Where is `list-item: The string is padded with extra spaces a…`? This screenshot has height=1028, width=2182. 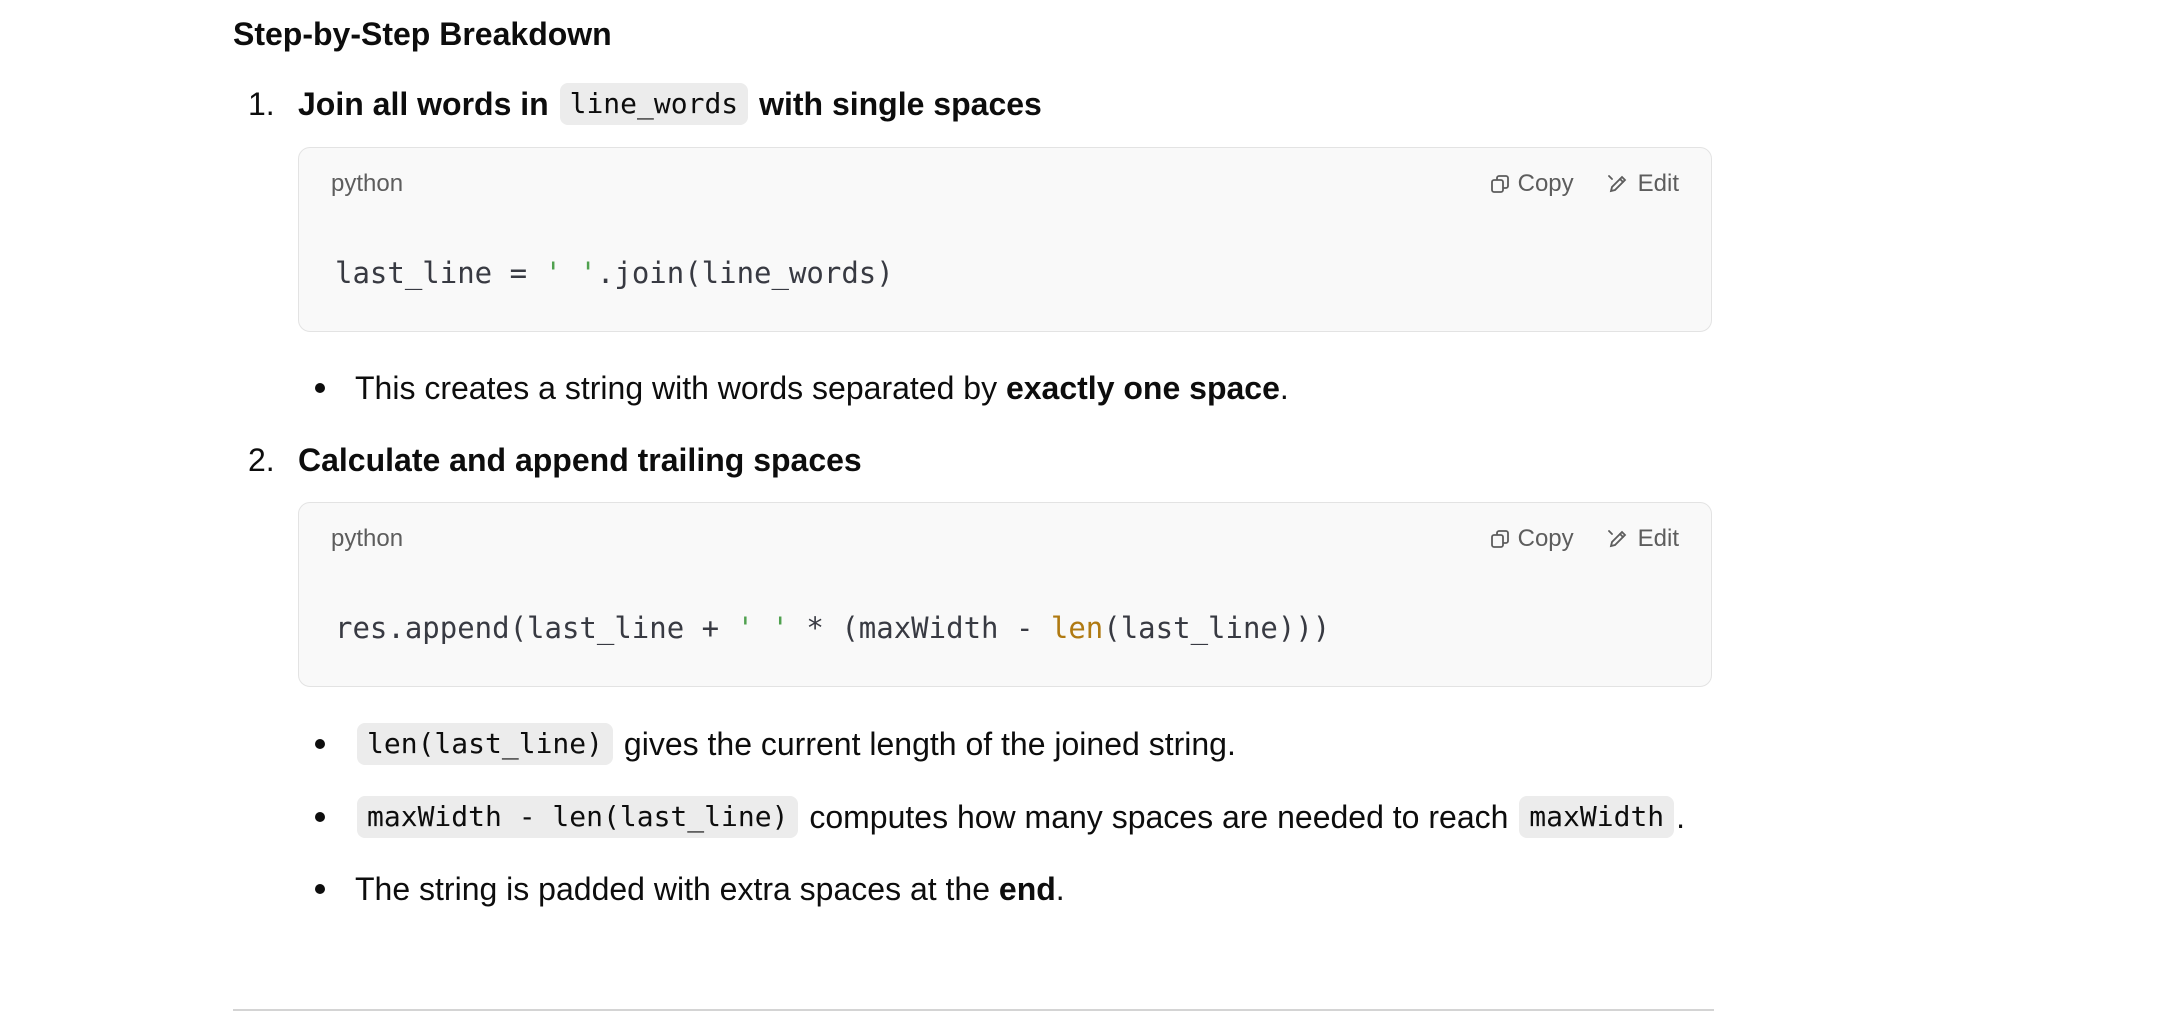
list-item: The string is padded with extra spaces a… is located at coordinates (690, 889).